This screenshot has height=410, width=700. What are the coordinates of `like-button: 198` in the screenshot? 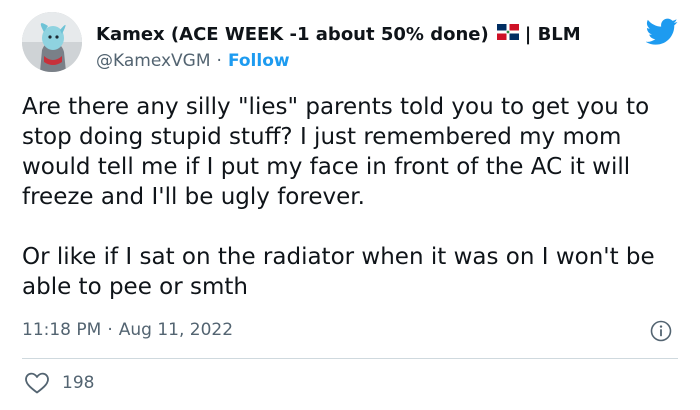 It's located at (59, 383).